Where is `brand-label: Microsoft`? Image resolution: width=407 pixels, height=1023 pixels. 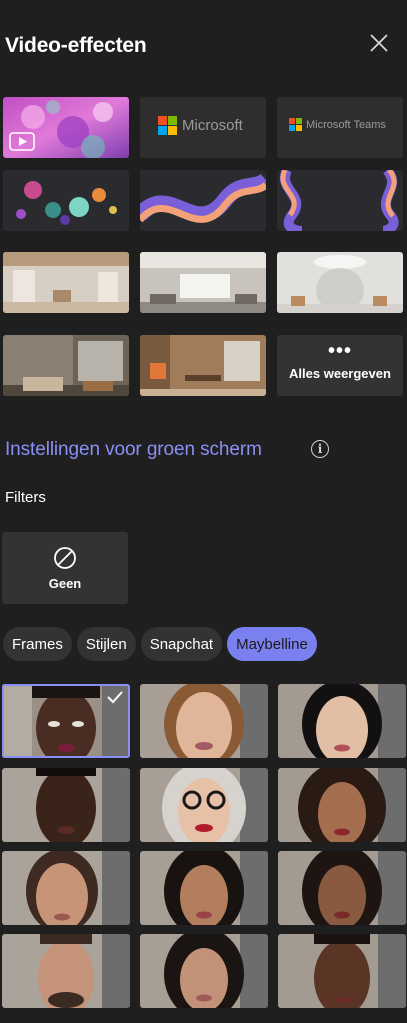 brand-label: Microsoft is located at coordinates (212, 125).